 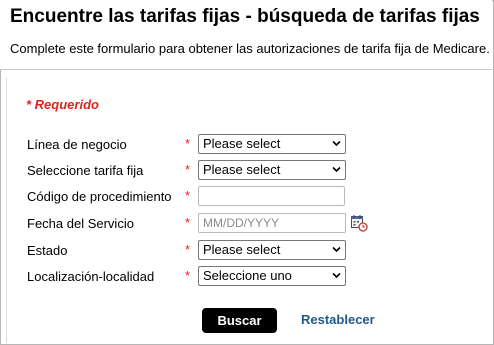 I want to click on fee-schedule-value: Please select, so click(x=242, y=169).